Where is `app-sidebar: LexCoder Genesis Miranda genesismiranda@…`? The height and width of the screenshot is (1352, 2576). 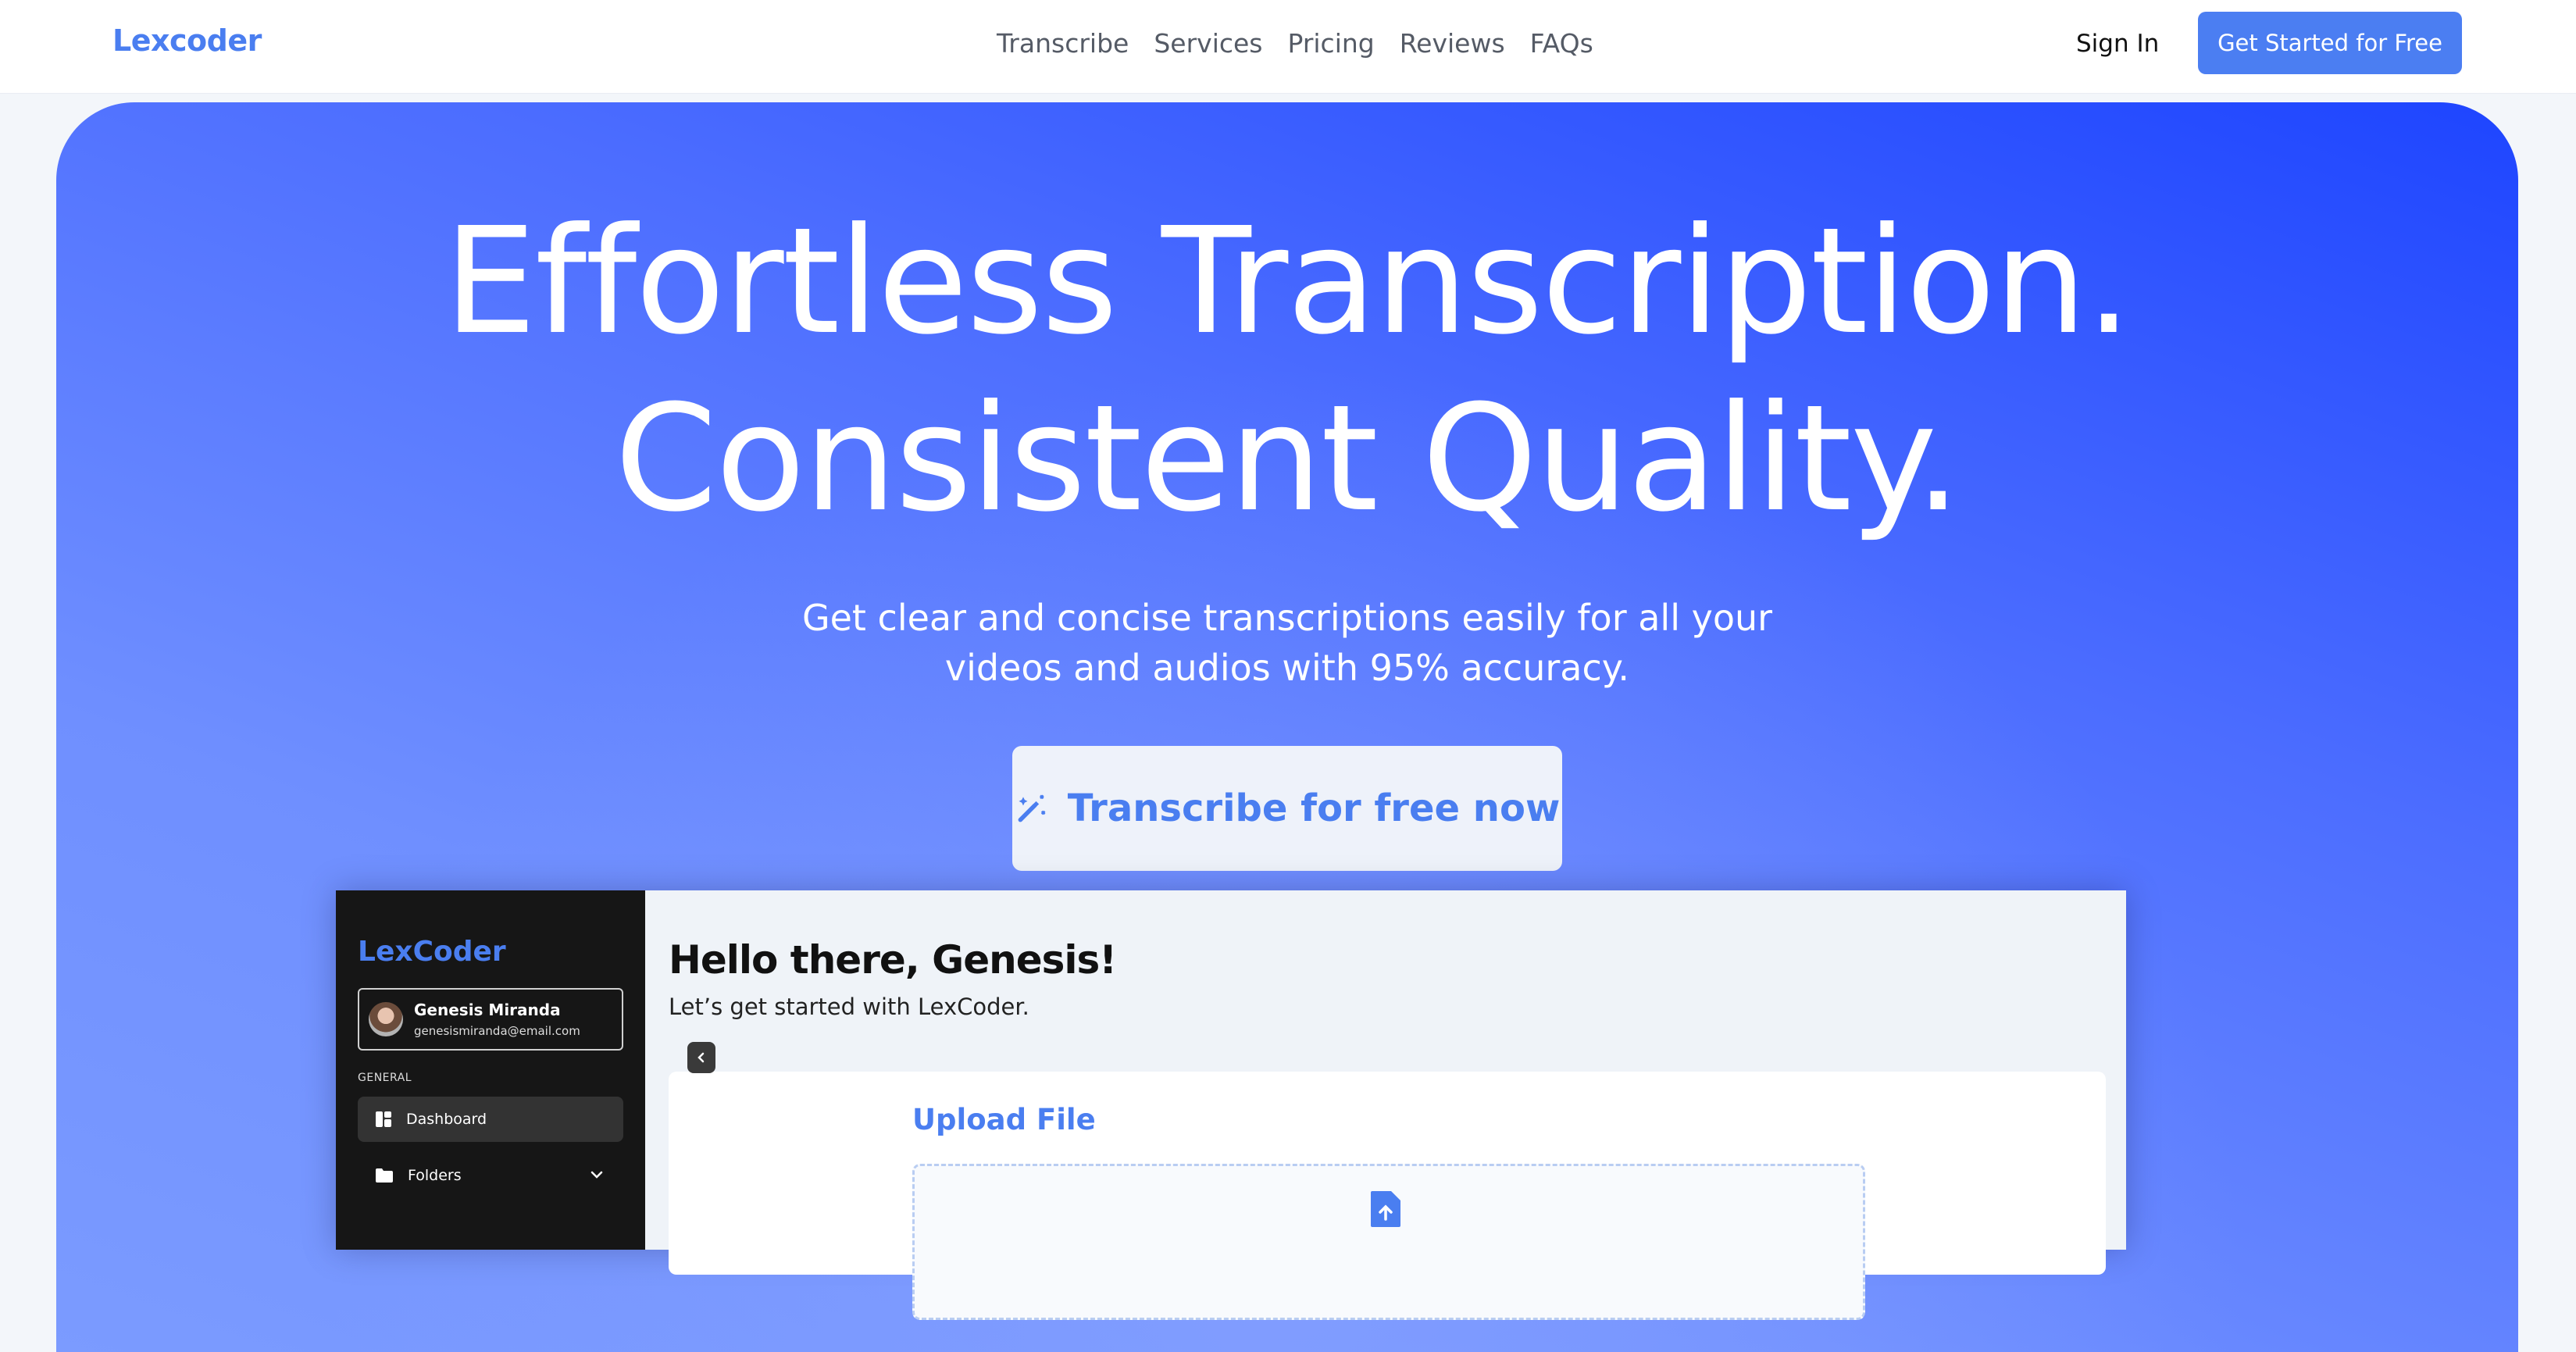
app-sidebar: LexCoder Genesis Miranda genesismiranda@… is located at coordinates (490, 1070).